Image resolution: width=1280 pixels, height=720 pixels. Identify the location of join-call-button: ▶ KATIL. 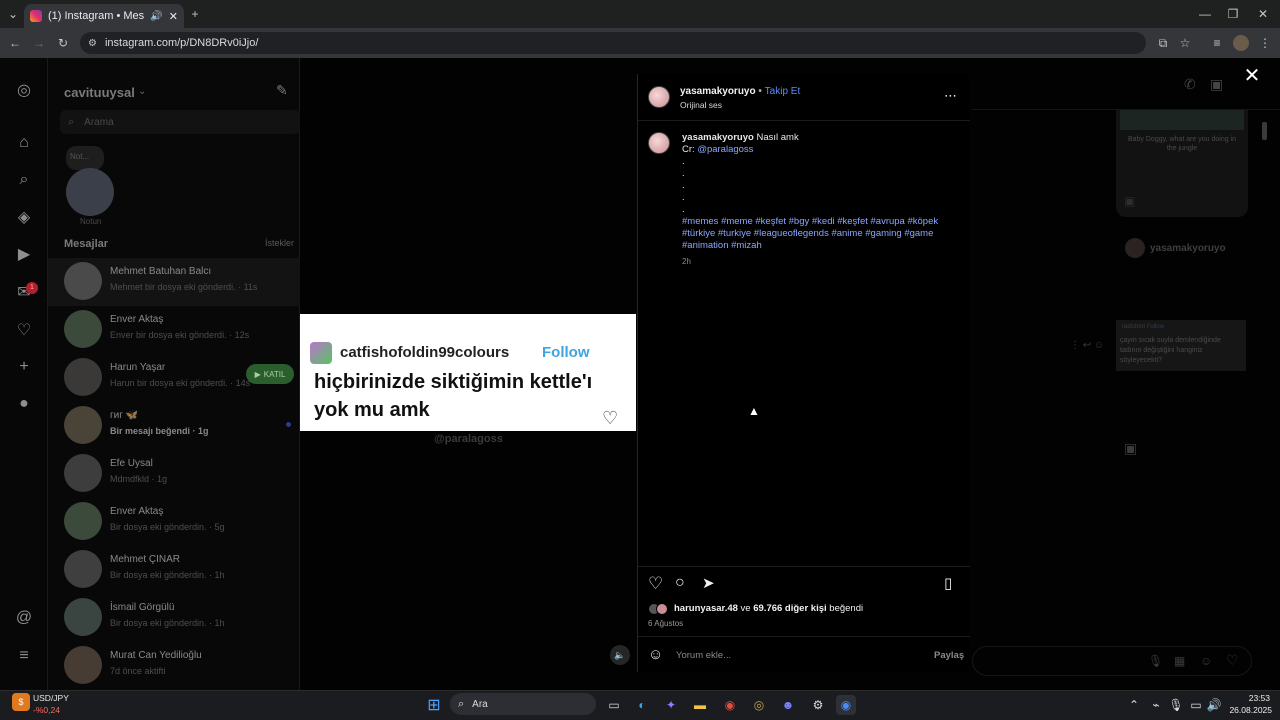
(270, 374).